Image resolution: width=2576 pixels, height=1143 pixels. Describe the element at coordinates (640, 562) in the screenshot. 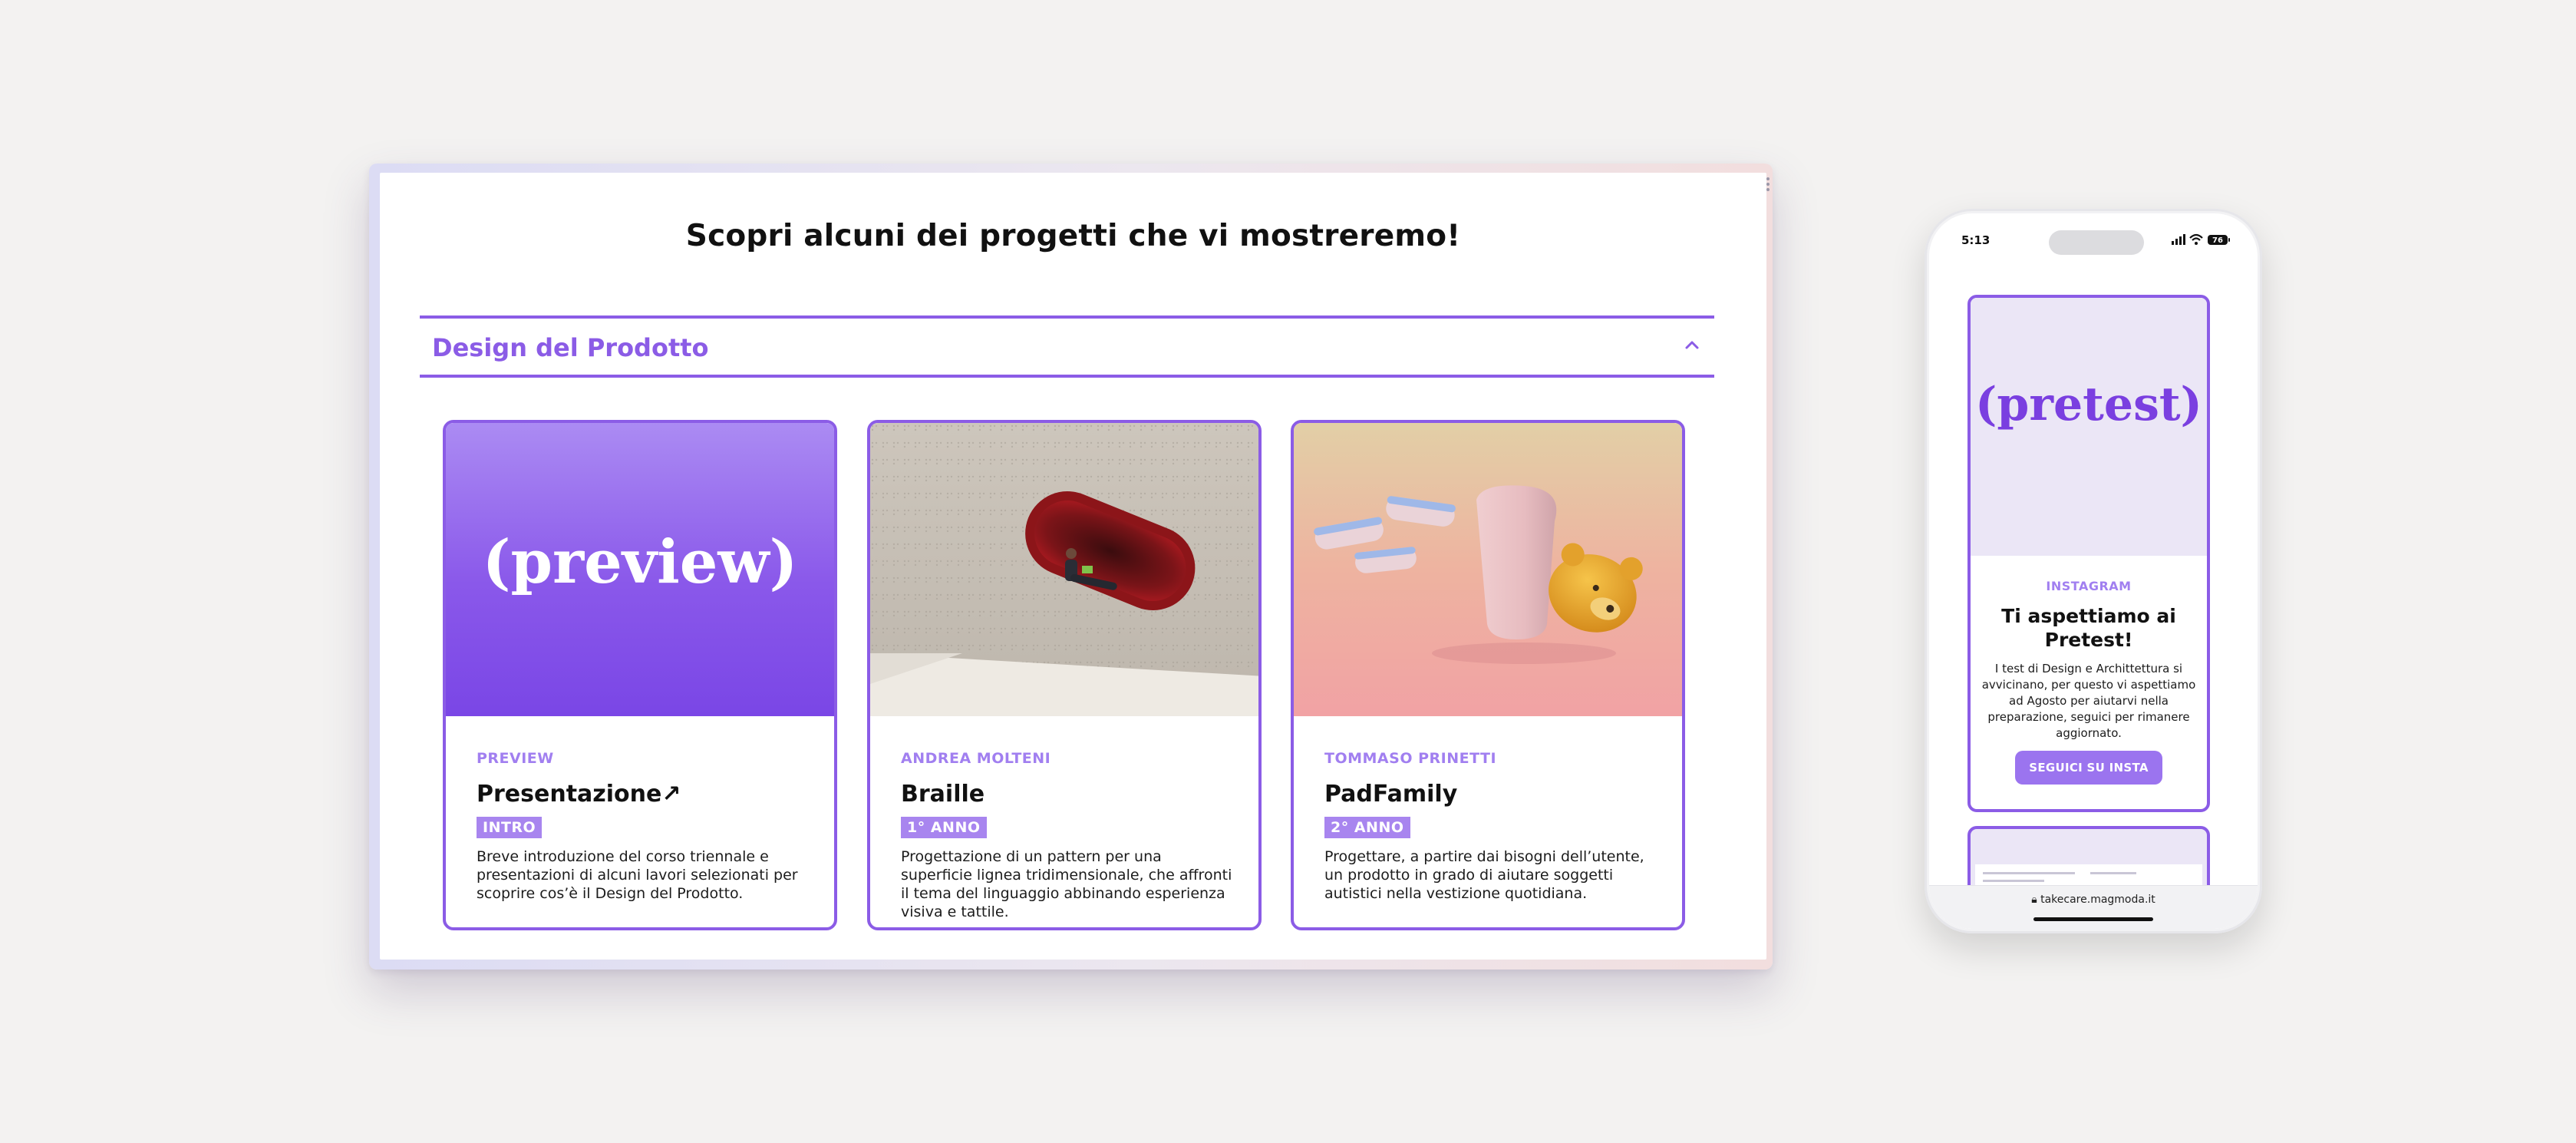

I see `preview-wordmark: (preview)` at that location.